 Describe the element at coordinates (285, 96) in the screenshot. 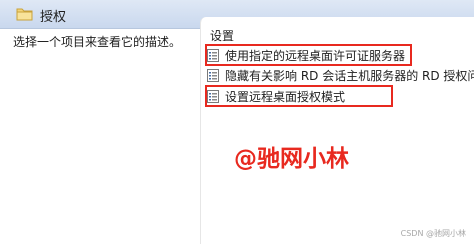

I see `list-item-label: 设置远程桌面授权模式` at that location.